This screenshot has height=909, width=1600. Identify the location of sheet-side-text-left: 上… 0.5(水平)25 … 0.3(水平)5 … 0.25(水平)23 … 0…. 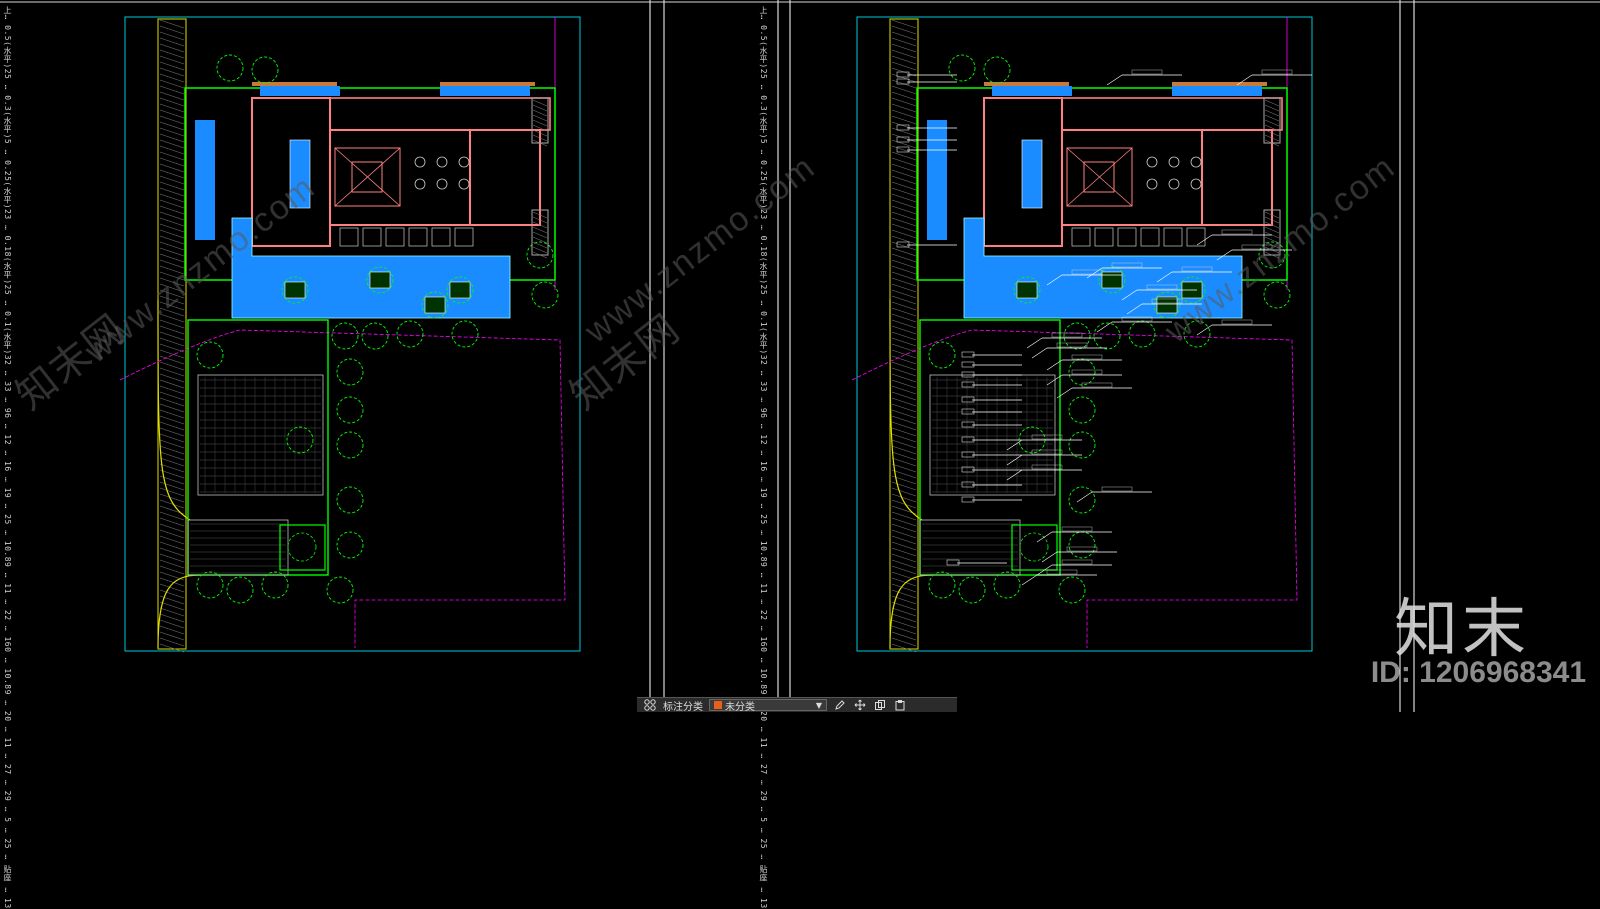
(7, 457).